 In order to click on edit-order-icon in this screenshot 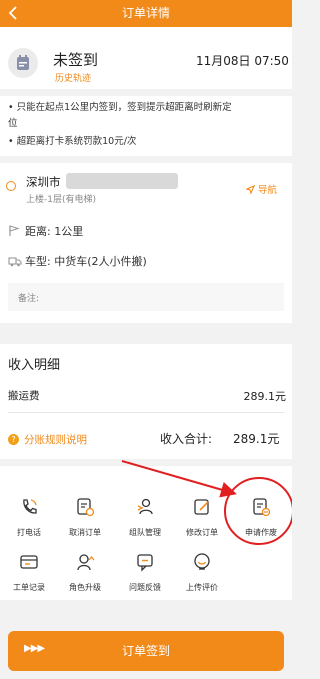, I will do `click(201, 507)`.